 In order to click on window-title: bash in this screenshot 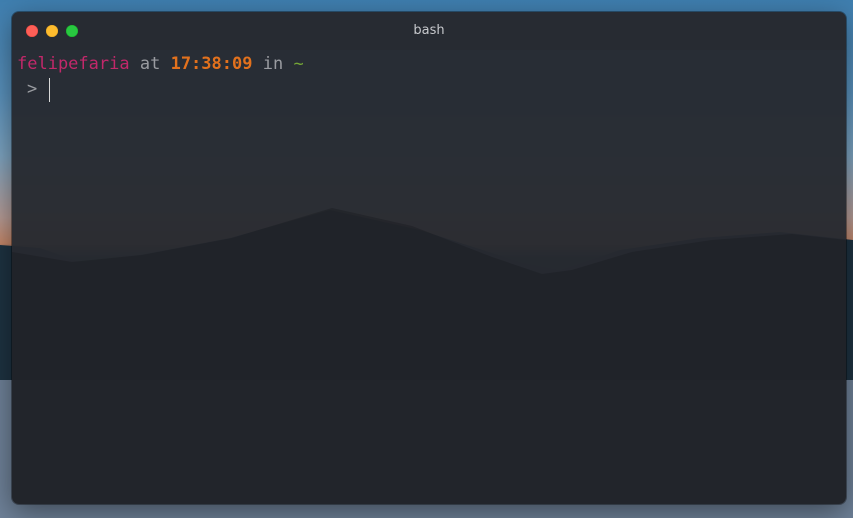, I will do `click(429, 30)`.